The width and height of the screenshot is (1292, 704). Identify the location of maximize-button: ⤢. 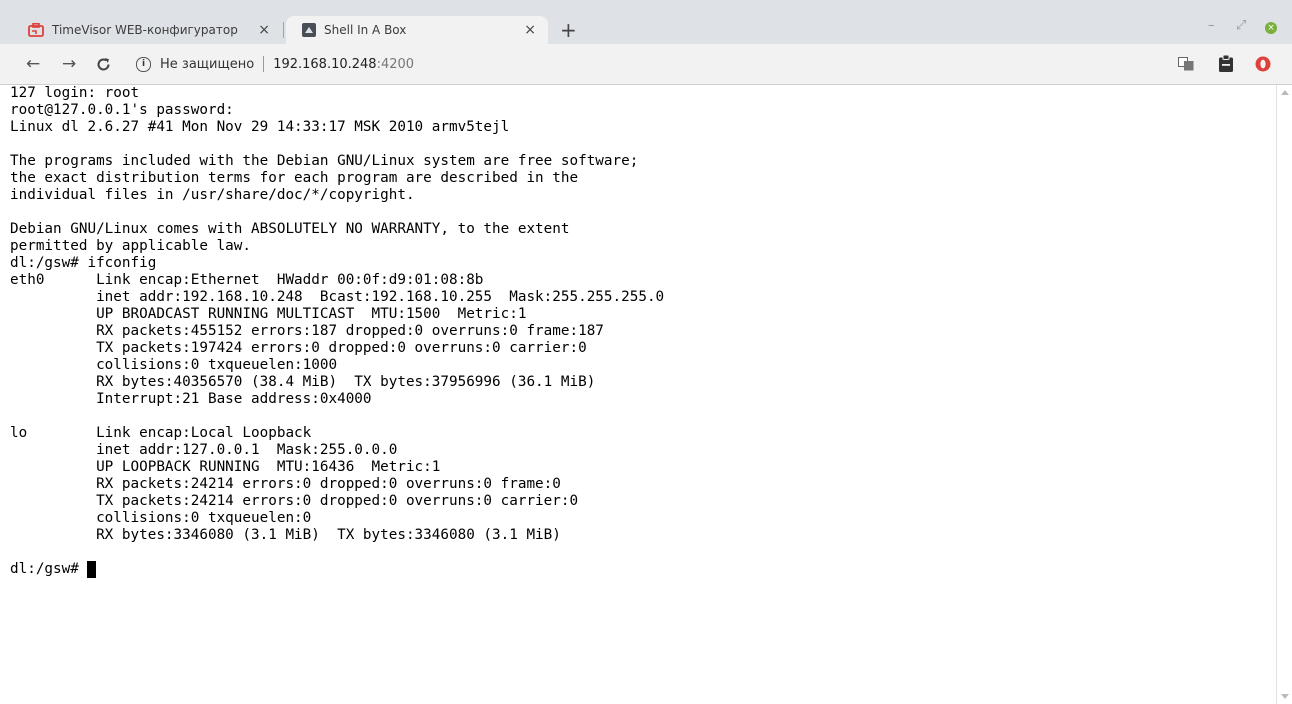
(1241, 25).